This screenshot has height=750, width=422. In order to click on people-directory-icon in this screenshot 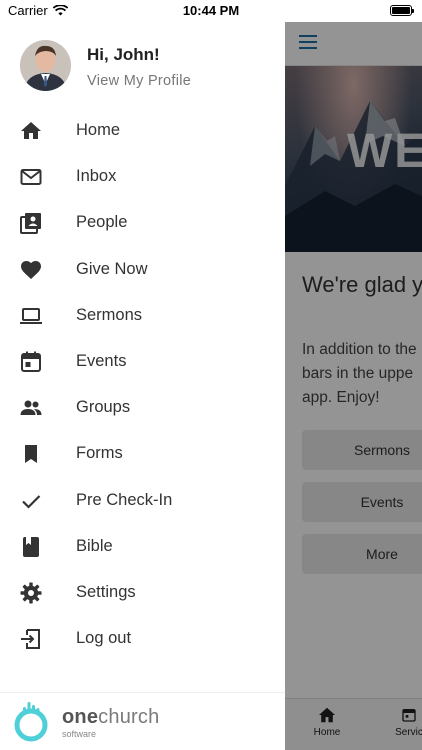, I will do `click(30, 224)`.